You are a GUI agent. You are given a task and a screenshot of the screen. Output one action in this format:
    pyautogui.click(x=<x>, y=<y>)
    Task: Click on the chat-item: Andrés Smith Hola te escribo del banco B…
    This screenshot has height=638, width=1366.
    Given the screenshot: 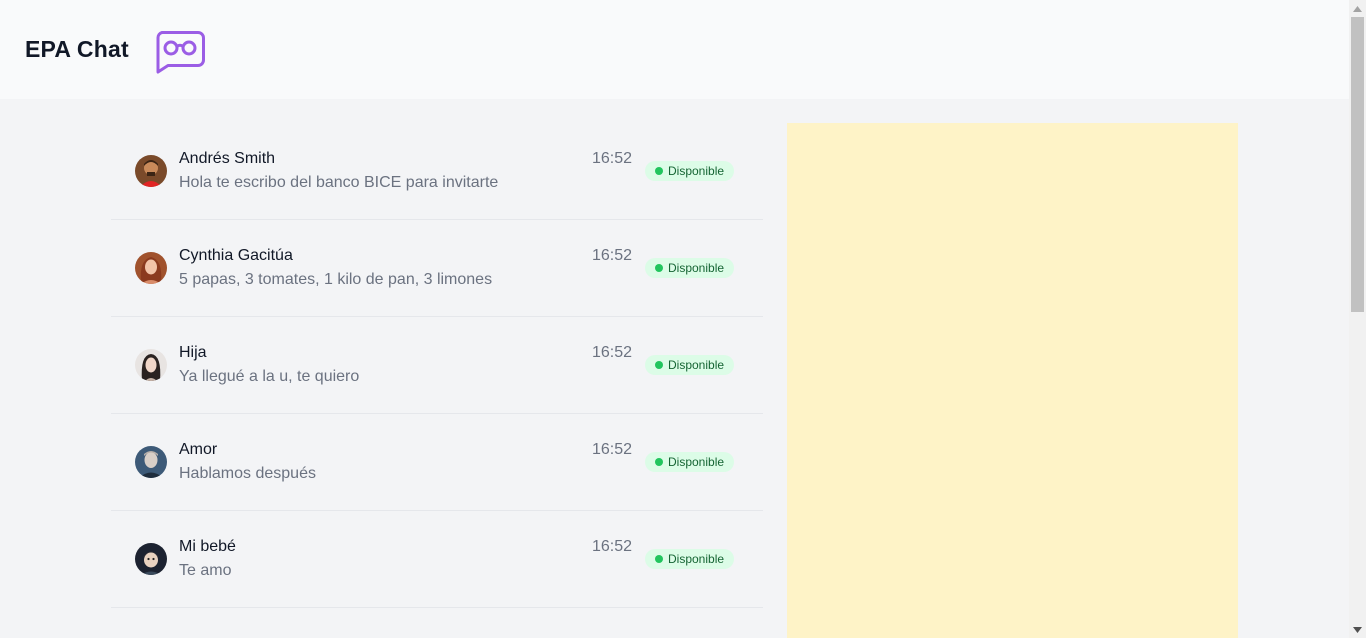 What is the action you would take?
    pyautogui.click(x=437, y=171)
    